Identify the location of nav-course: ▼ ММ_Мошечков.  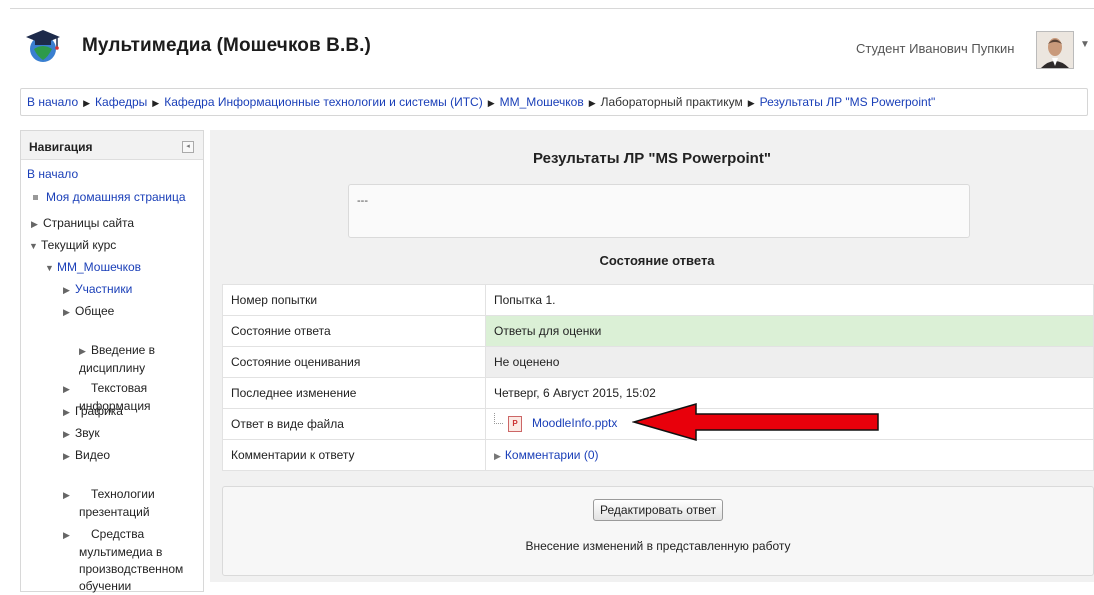
(93, 268).